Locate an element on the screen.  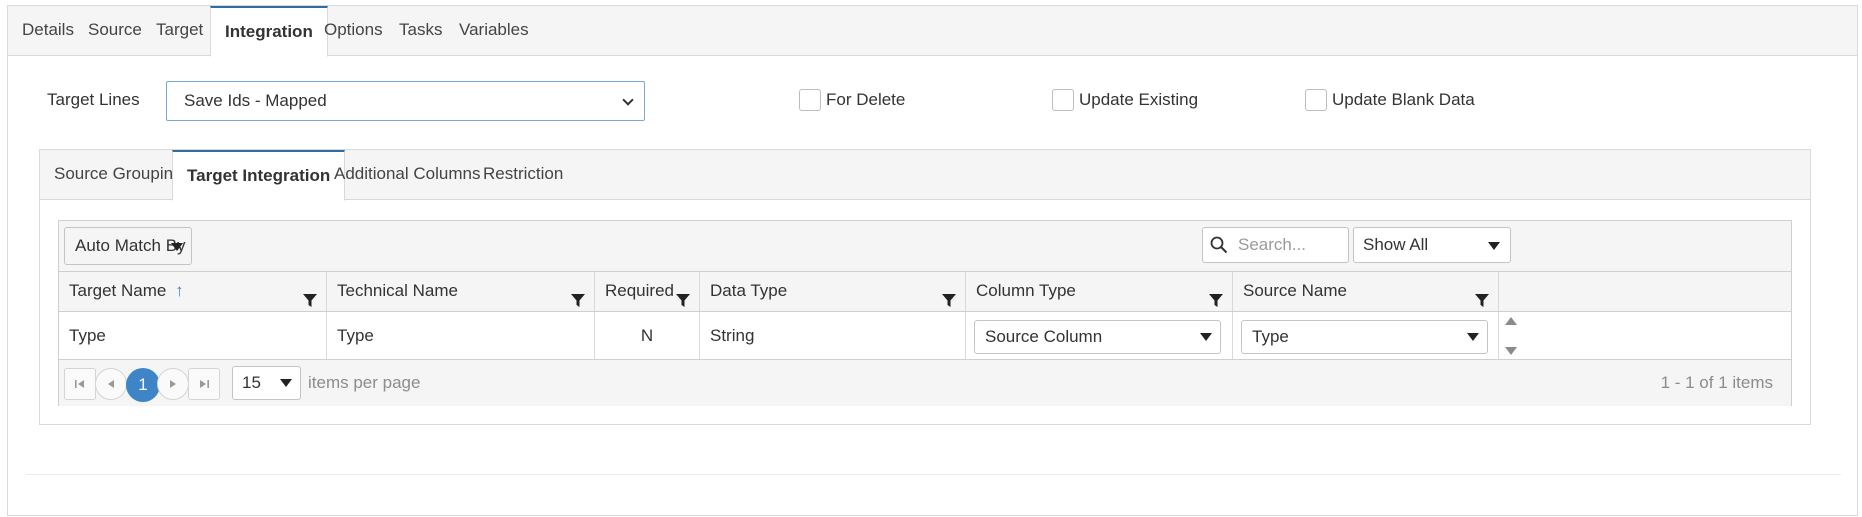
column-header-label: Column Type is located at coordinates (1026, 290).